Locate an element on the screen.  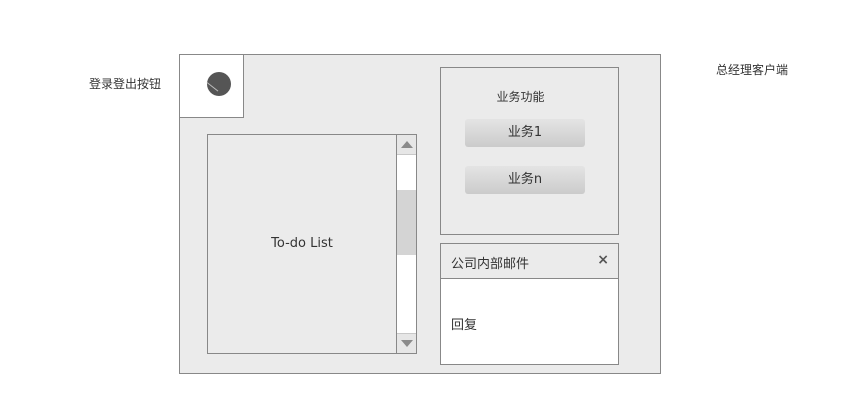
business-functions-panel: 业务功能 业务1 业务n is located at coordinates (529, 151).